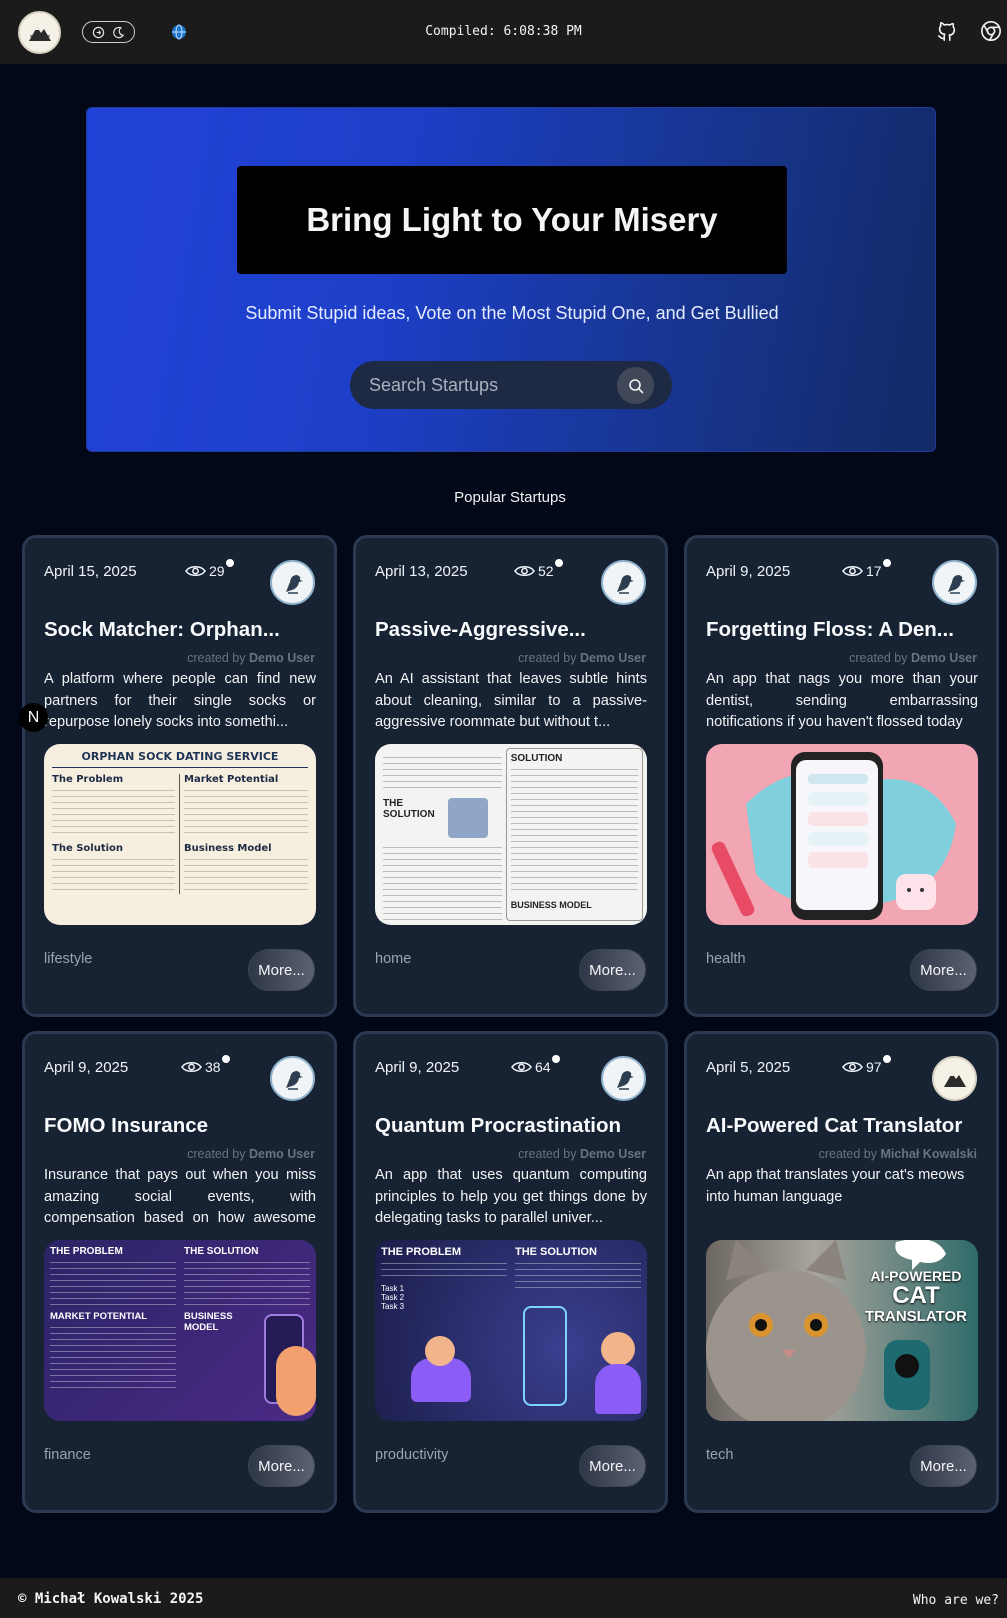  What do you see at coordinates (916, 1295) in the screenshot?
I see `thumb-heading: CAT` at bounding box center [916, 1295].